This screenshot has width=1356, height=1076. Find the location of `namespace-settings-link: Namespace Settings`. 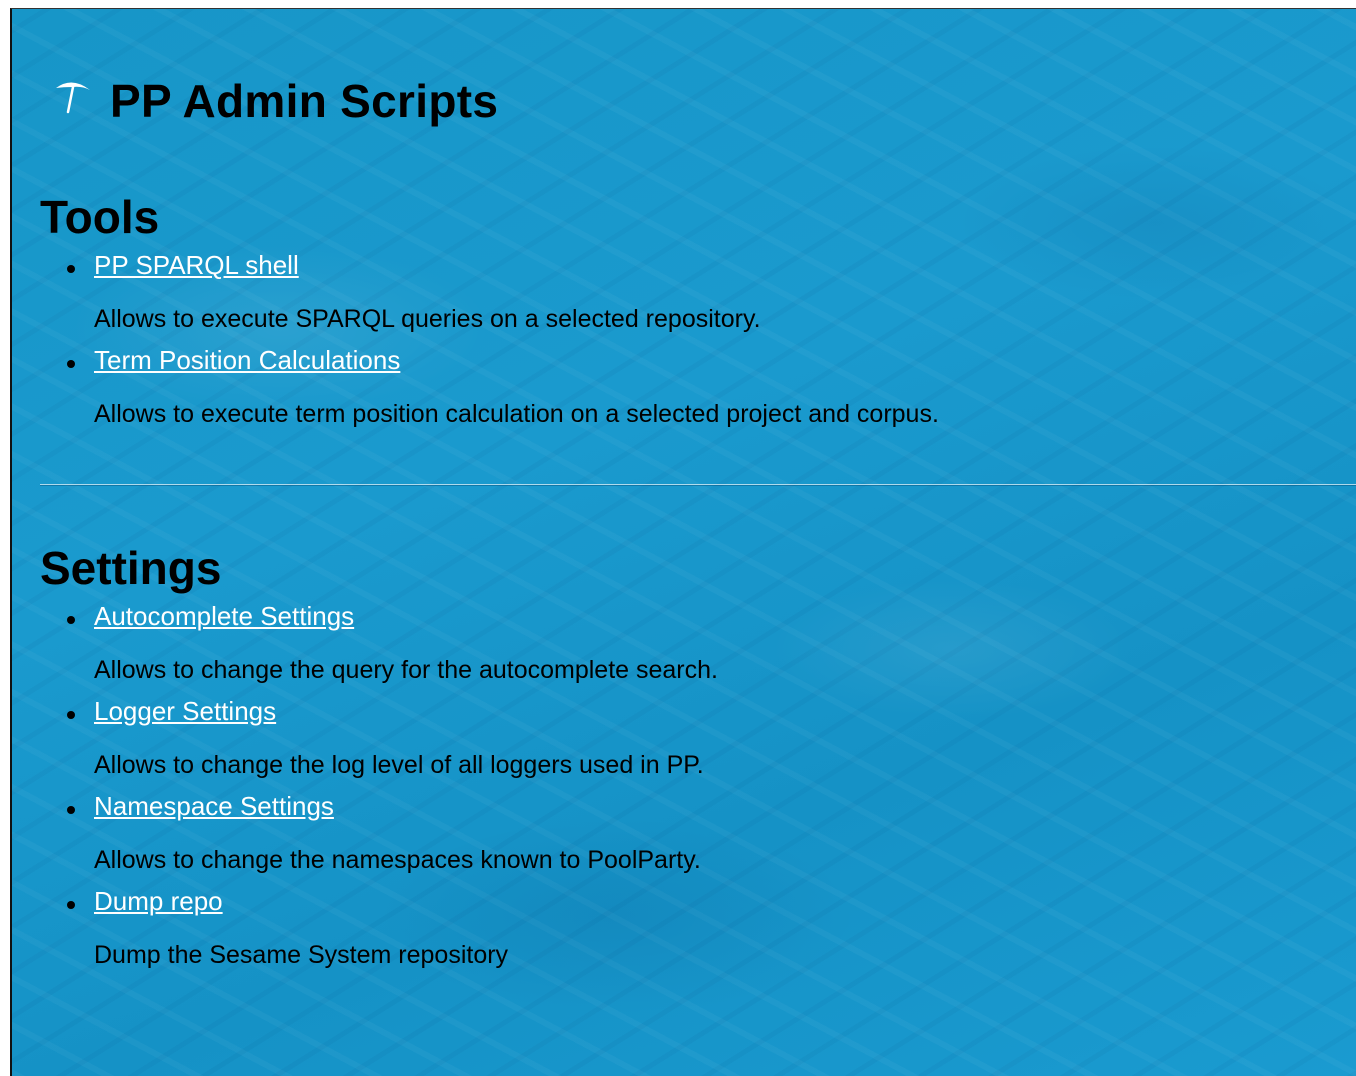

namespace-settings-link: Namespace Settings is located at coordinates (214, 806).